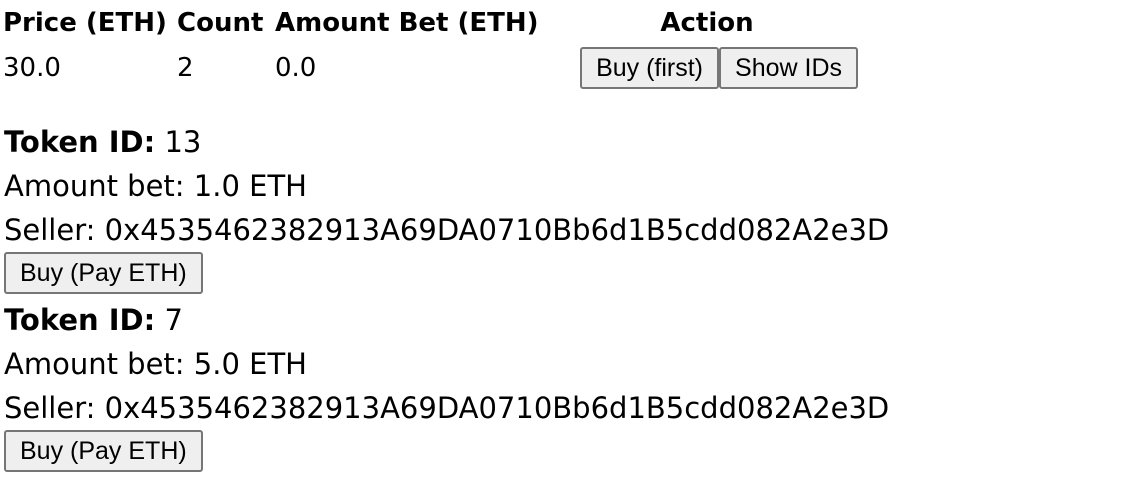 The width and height of the screenshot is (1132, 488). I want to click on show-ids-button: Show IDs, so click(788, 68).